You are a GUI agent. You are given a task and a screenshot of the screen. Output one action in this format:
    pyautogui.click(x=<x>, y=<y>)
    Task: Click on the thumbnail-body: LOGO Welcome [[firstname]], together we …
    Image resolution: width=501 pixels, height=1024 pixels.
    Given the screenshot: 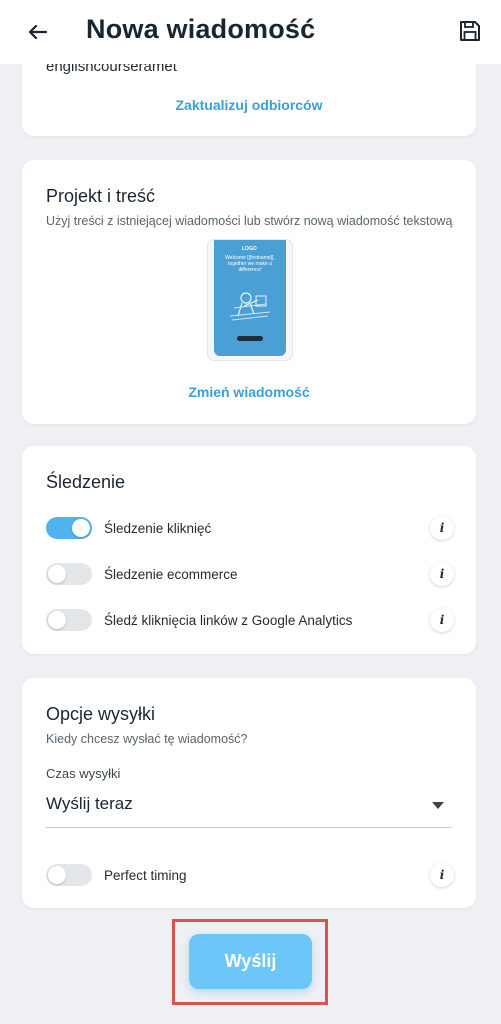 What is the action you would take?
    pyautogui.click(x=250, y=298)
    